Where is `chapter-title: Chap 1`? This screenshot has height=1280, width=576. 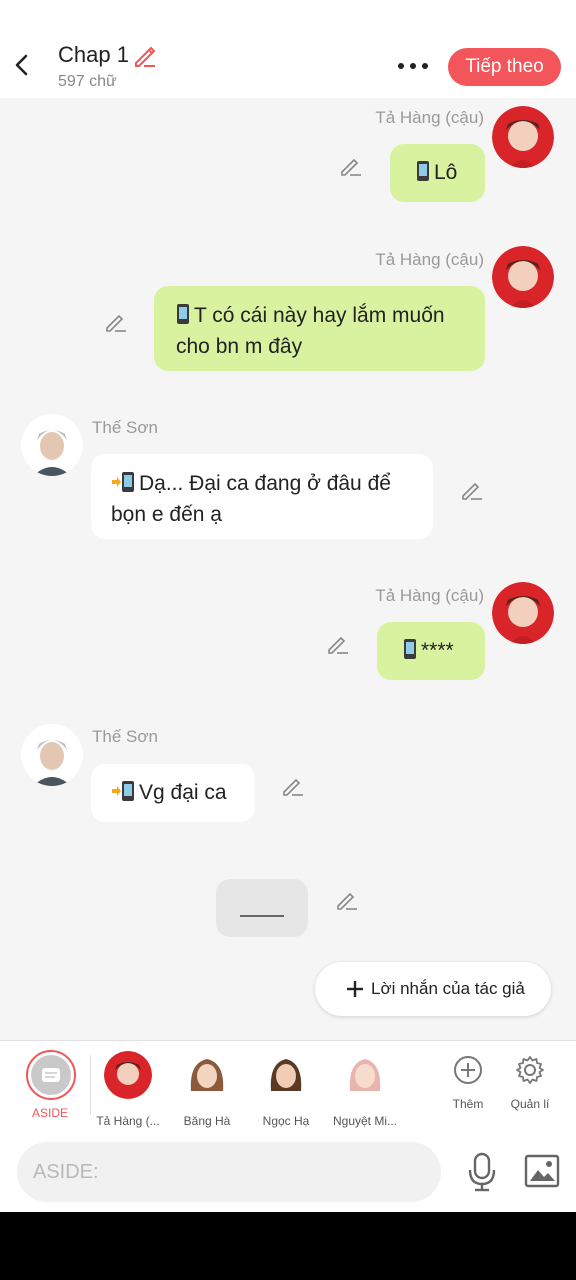 chapter-title: Chap 1 is located at coordinates (93, 54).